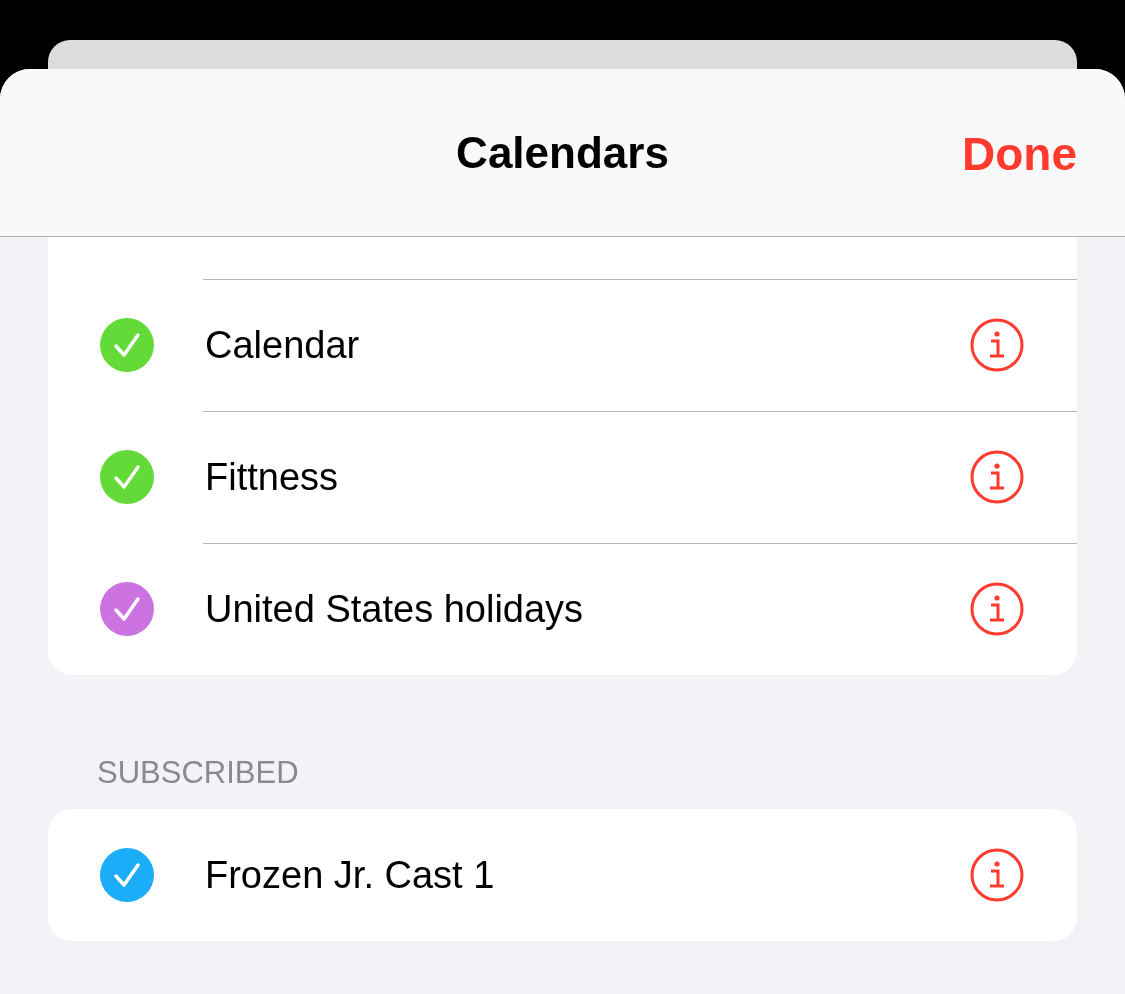 The width and height of the screenshot is (1125, 994). What do you see at coordinates (1019, 154) in the screenshot?
I see `done-button: Done` at bounding box center [1019, 154].